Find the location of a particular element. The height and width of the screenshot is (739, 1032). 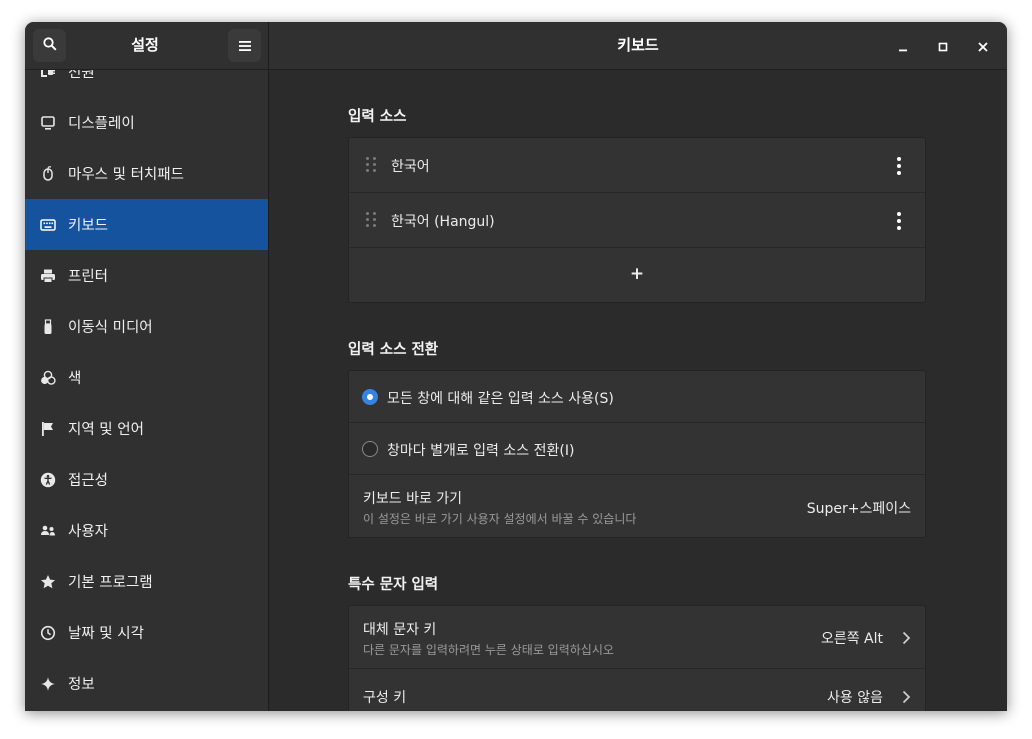

printer-icon is located at coordinates (48, 276).